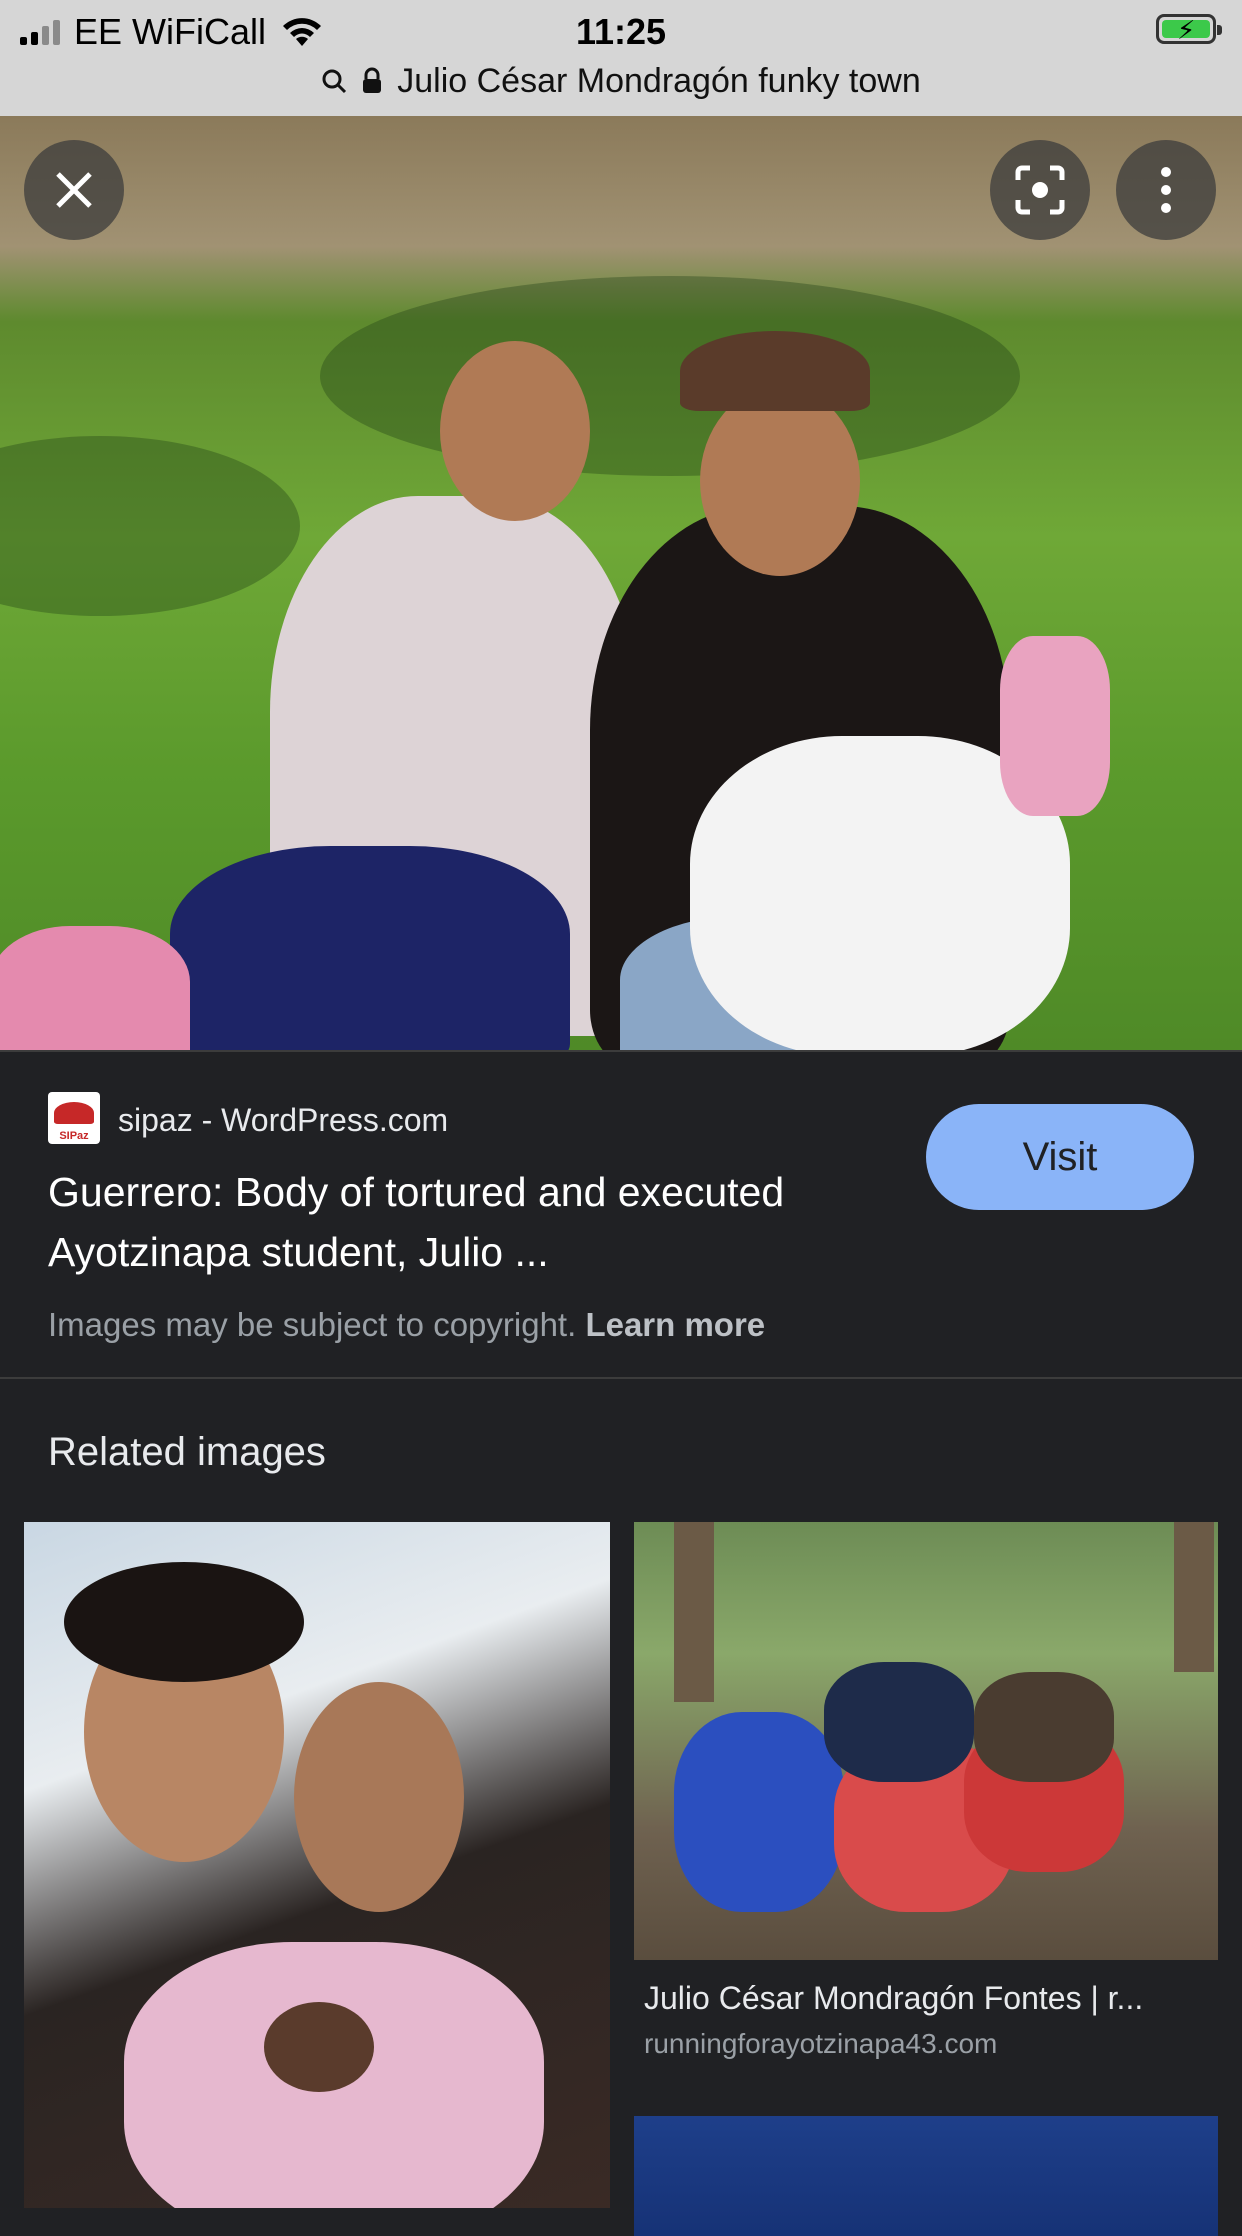 The width and height of the screenshot is (1242, 2236). Describe the element at coordinates (74, 1136) in the screenshot. I see `favicon-text: SIPaz` at that location.